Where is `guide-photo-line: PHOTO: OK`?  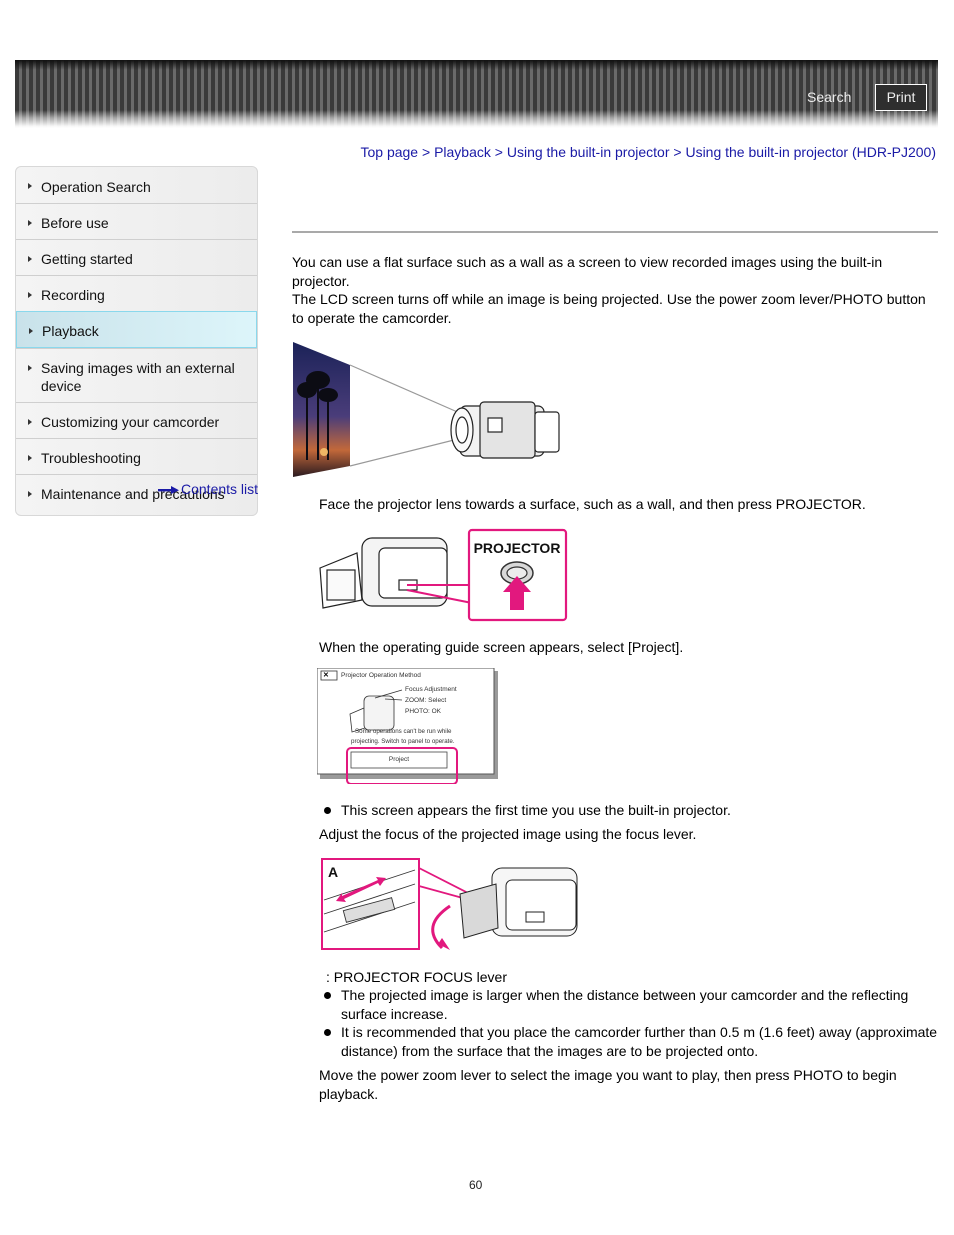 guide-photo-line: PHOTO: OK is located at coordinates (423, 711).